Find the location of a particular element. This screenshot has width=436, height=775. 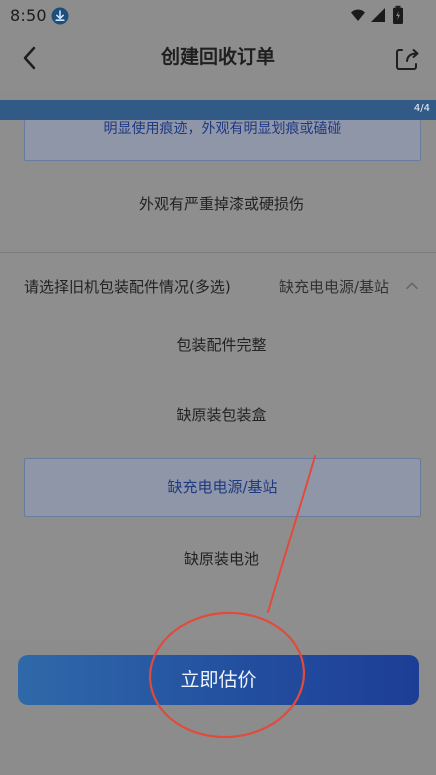

appearance-option-severe-damage: 外观有严重掉漆或硬损伤 is located at coordinates (221, 204).